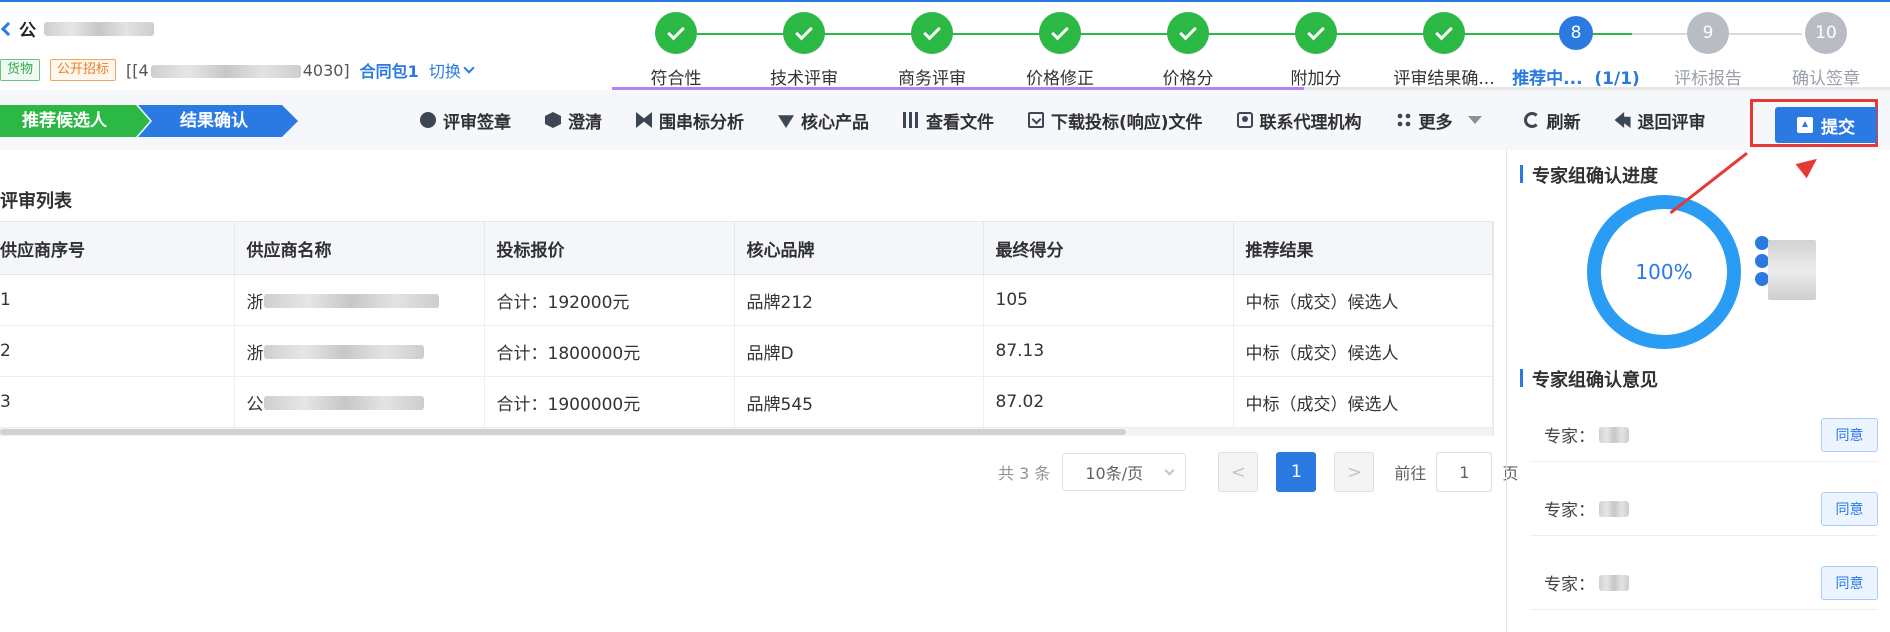 This screenshot has height=632, width=1890. Describe the element at coordinates (1576, 50) in the screenshot. I see `step-recommend: 8 推荐中... (1/1)` at that location.